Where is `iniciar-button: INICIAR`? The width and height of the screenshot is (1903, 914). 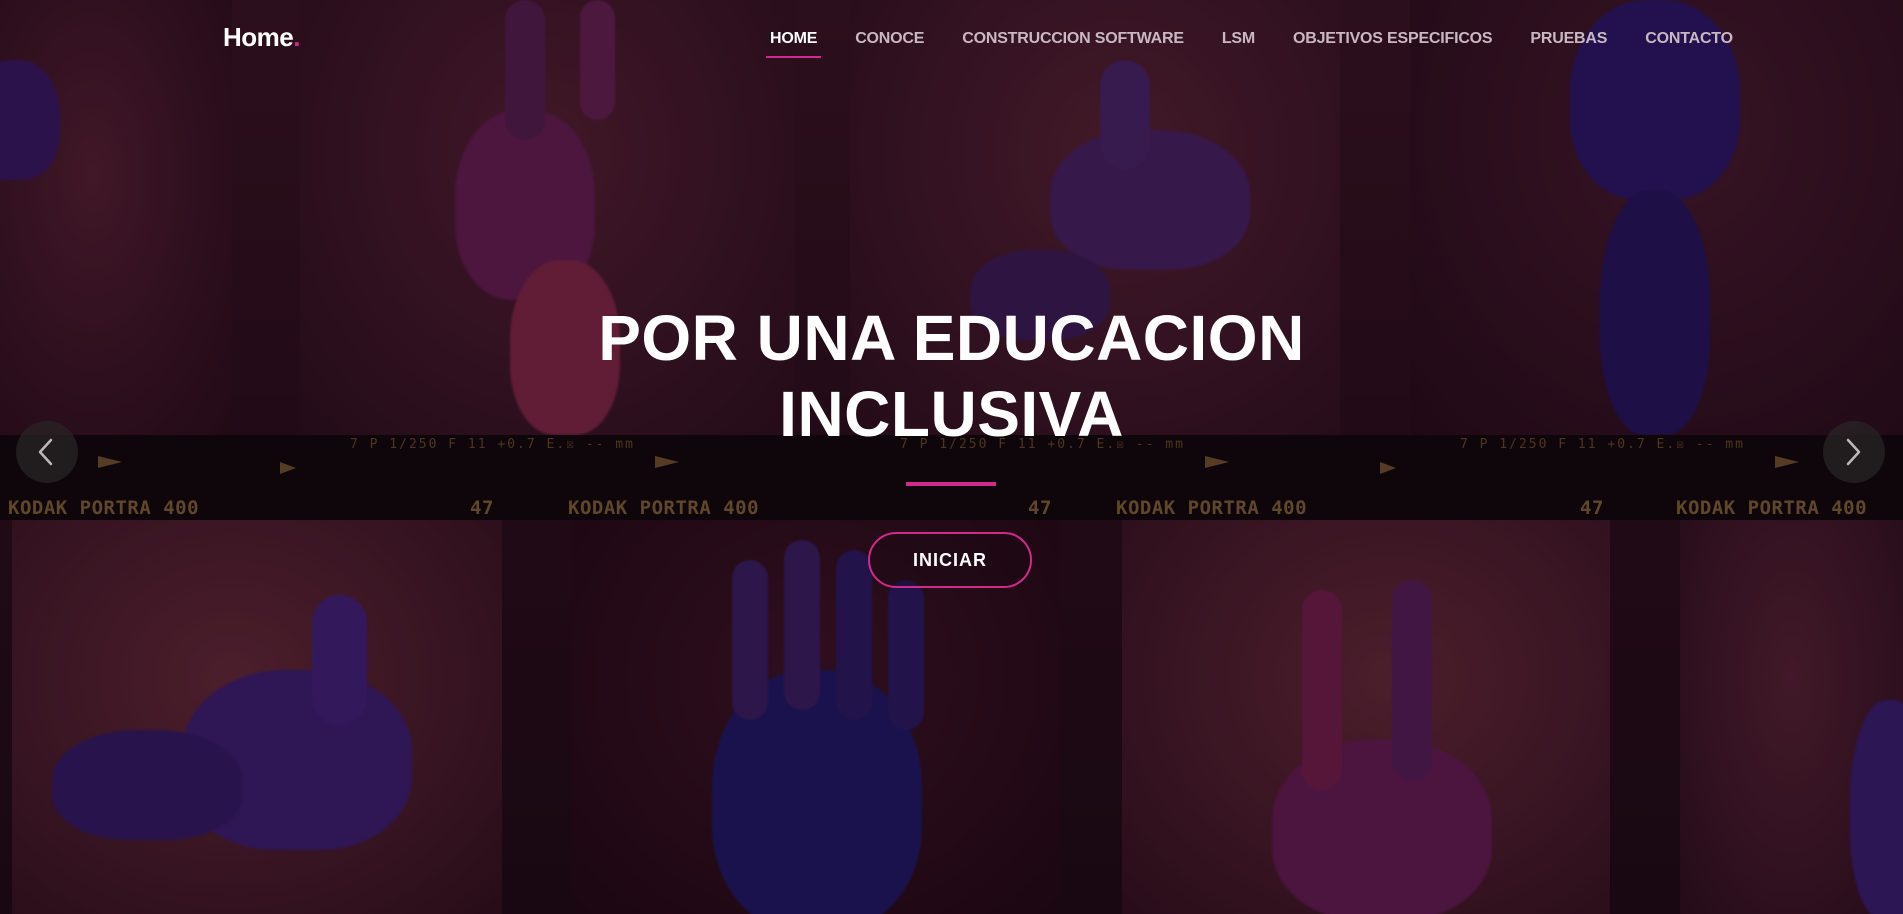
iniciar-button: INICIAR is located at coordinates (950, 560).